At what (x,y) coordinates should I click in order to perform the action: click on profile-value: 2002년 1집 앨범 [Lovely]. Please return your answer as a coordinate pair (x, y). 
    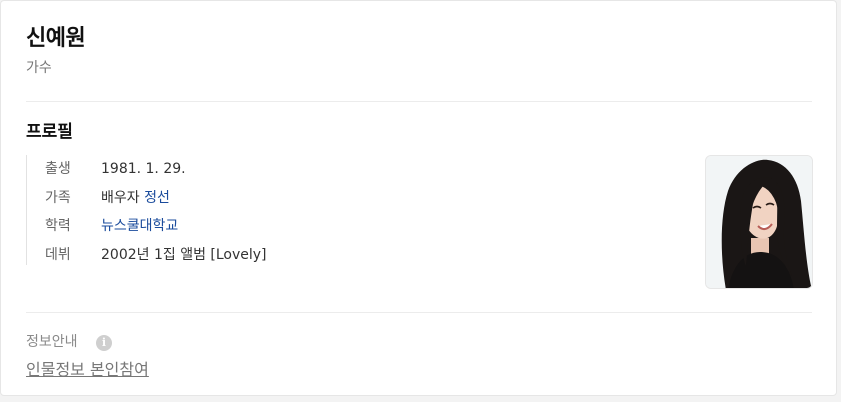
    Looking at the image, I should click on (184, 255).